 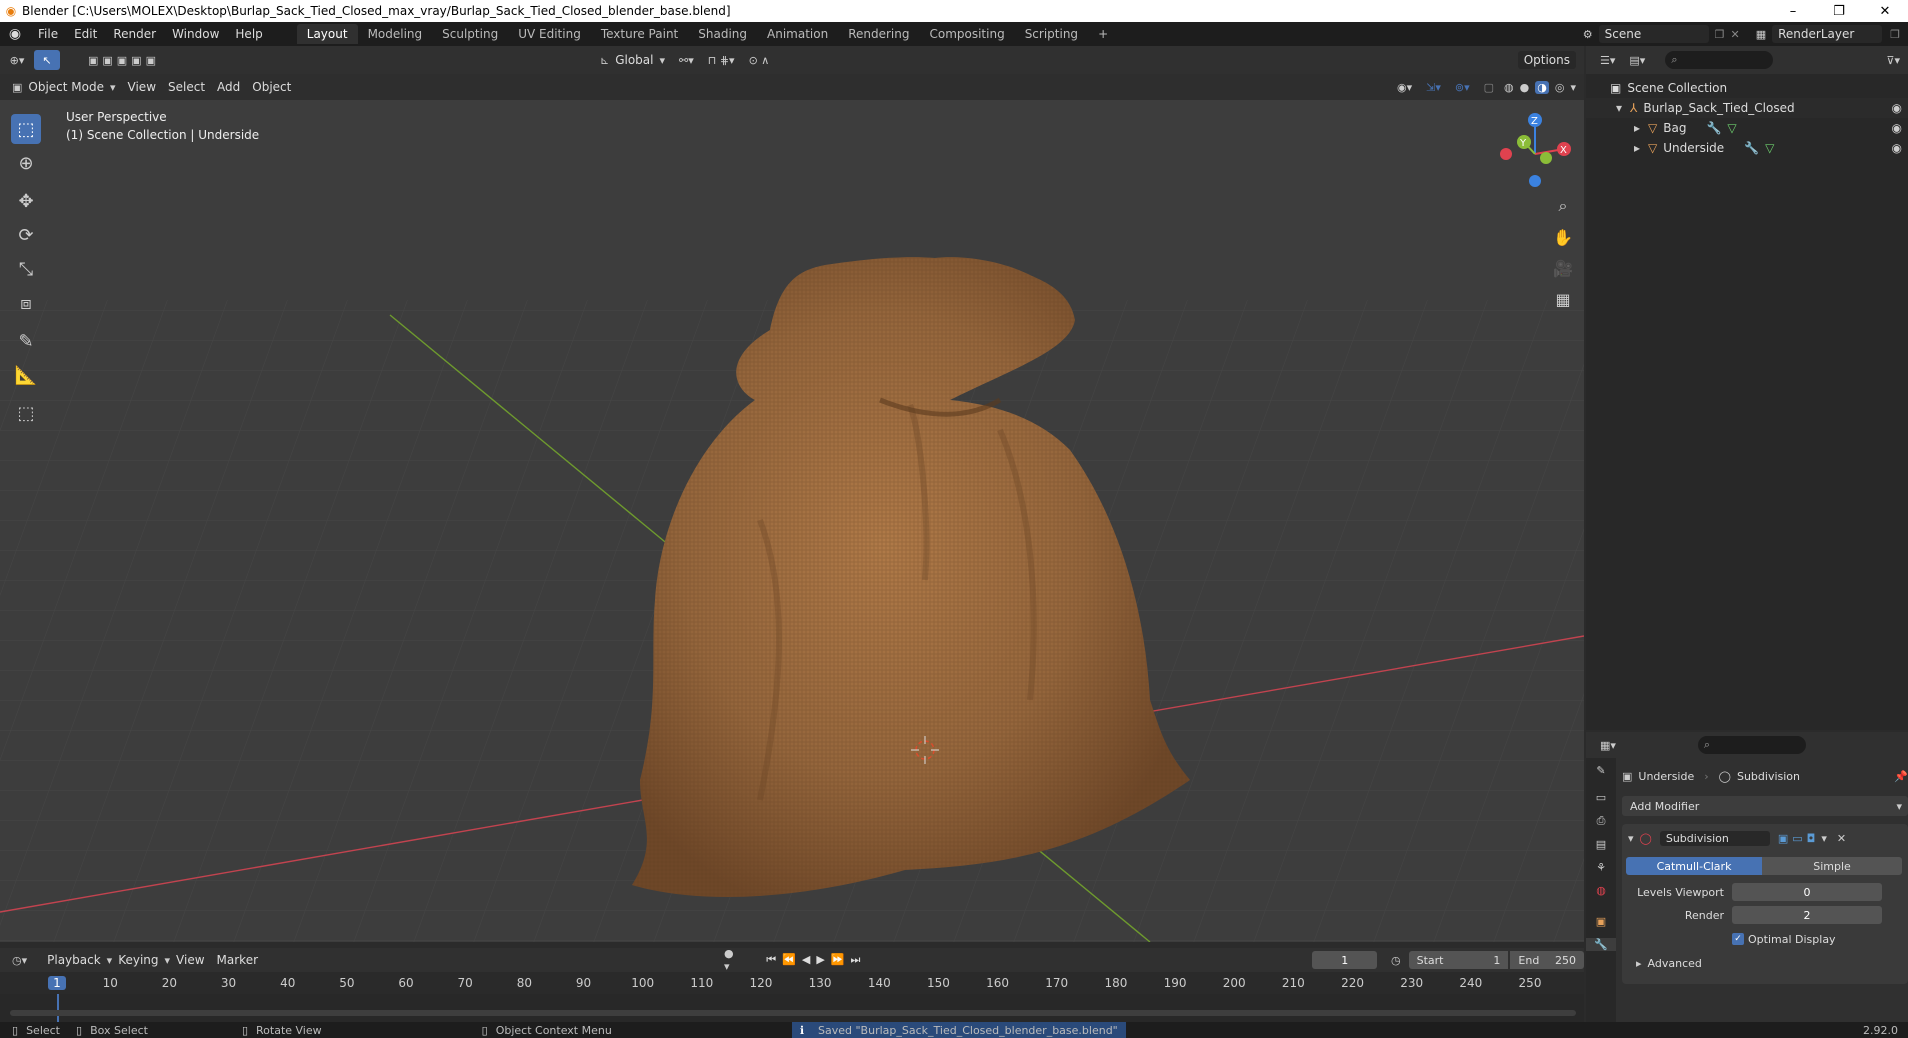 I want to click on snap-icon: ⊓ ⋕▾, so click(x=721, y=60).